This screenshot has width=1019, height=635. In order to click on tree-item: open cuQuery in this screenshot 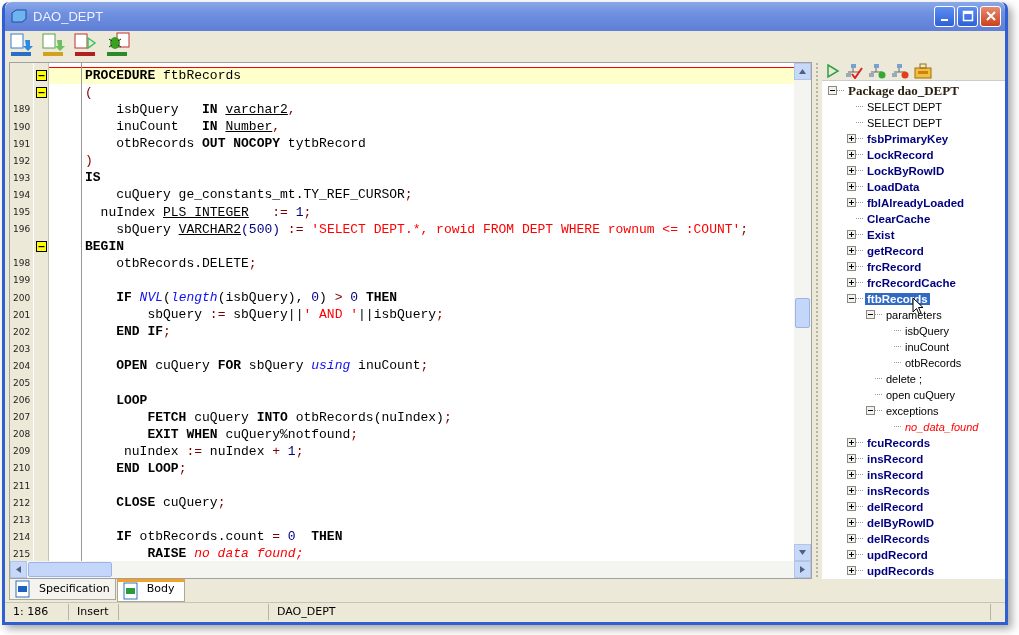, I will do `click(921, 394)`.